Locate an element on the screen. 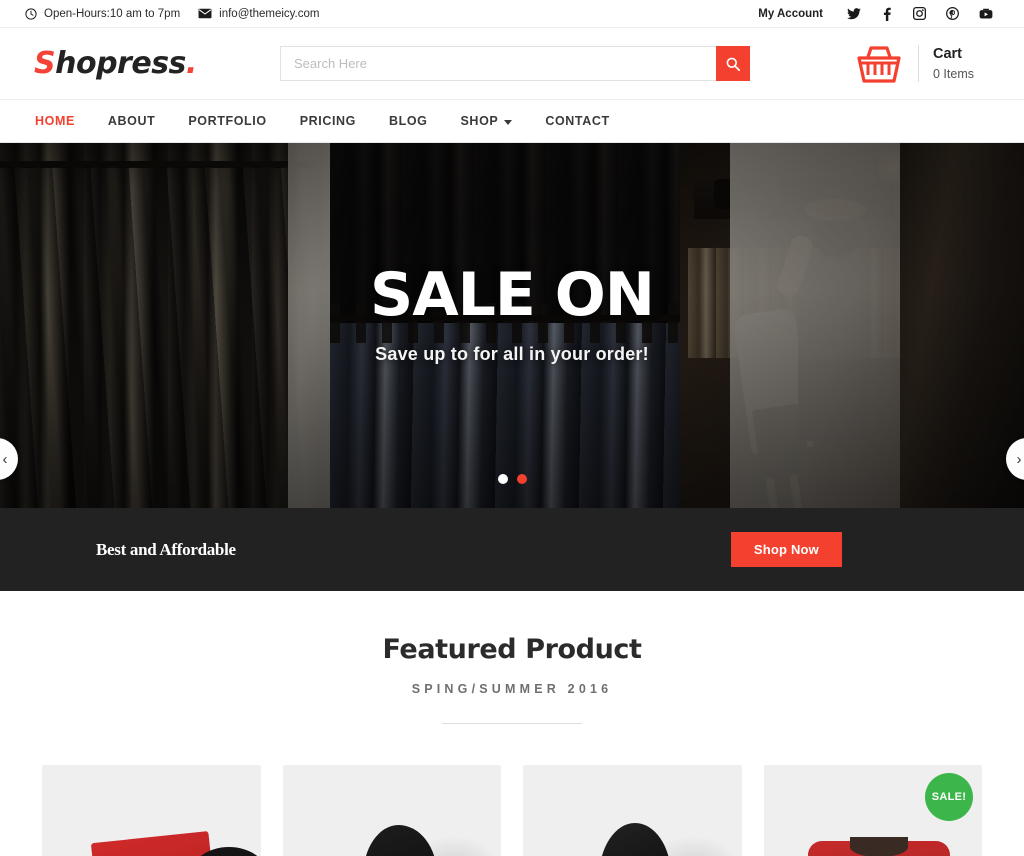 The width and height of the screenshot is (1024, 856). open-hours: Open-Hours:10 am to 7pm is located at coordinates (102, 14).